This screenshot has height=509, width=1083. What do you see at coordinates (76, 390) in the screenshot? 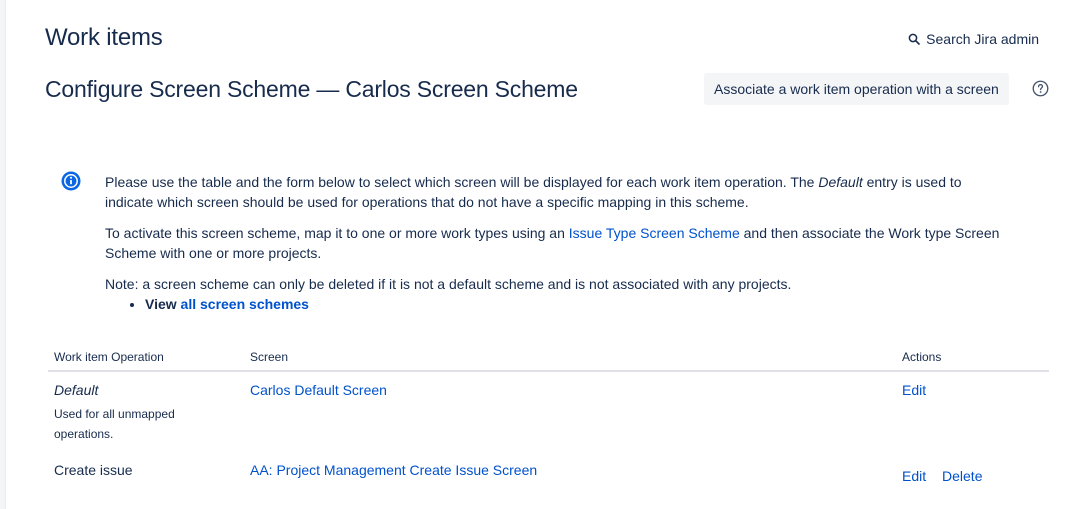
I see `operation-name: Default` at bounding box center [76, 390].